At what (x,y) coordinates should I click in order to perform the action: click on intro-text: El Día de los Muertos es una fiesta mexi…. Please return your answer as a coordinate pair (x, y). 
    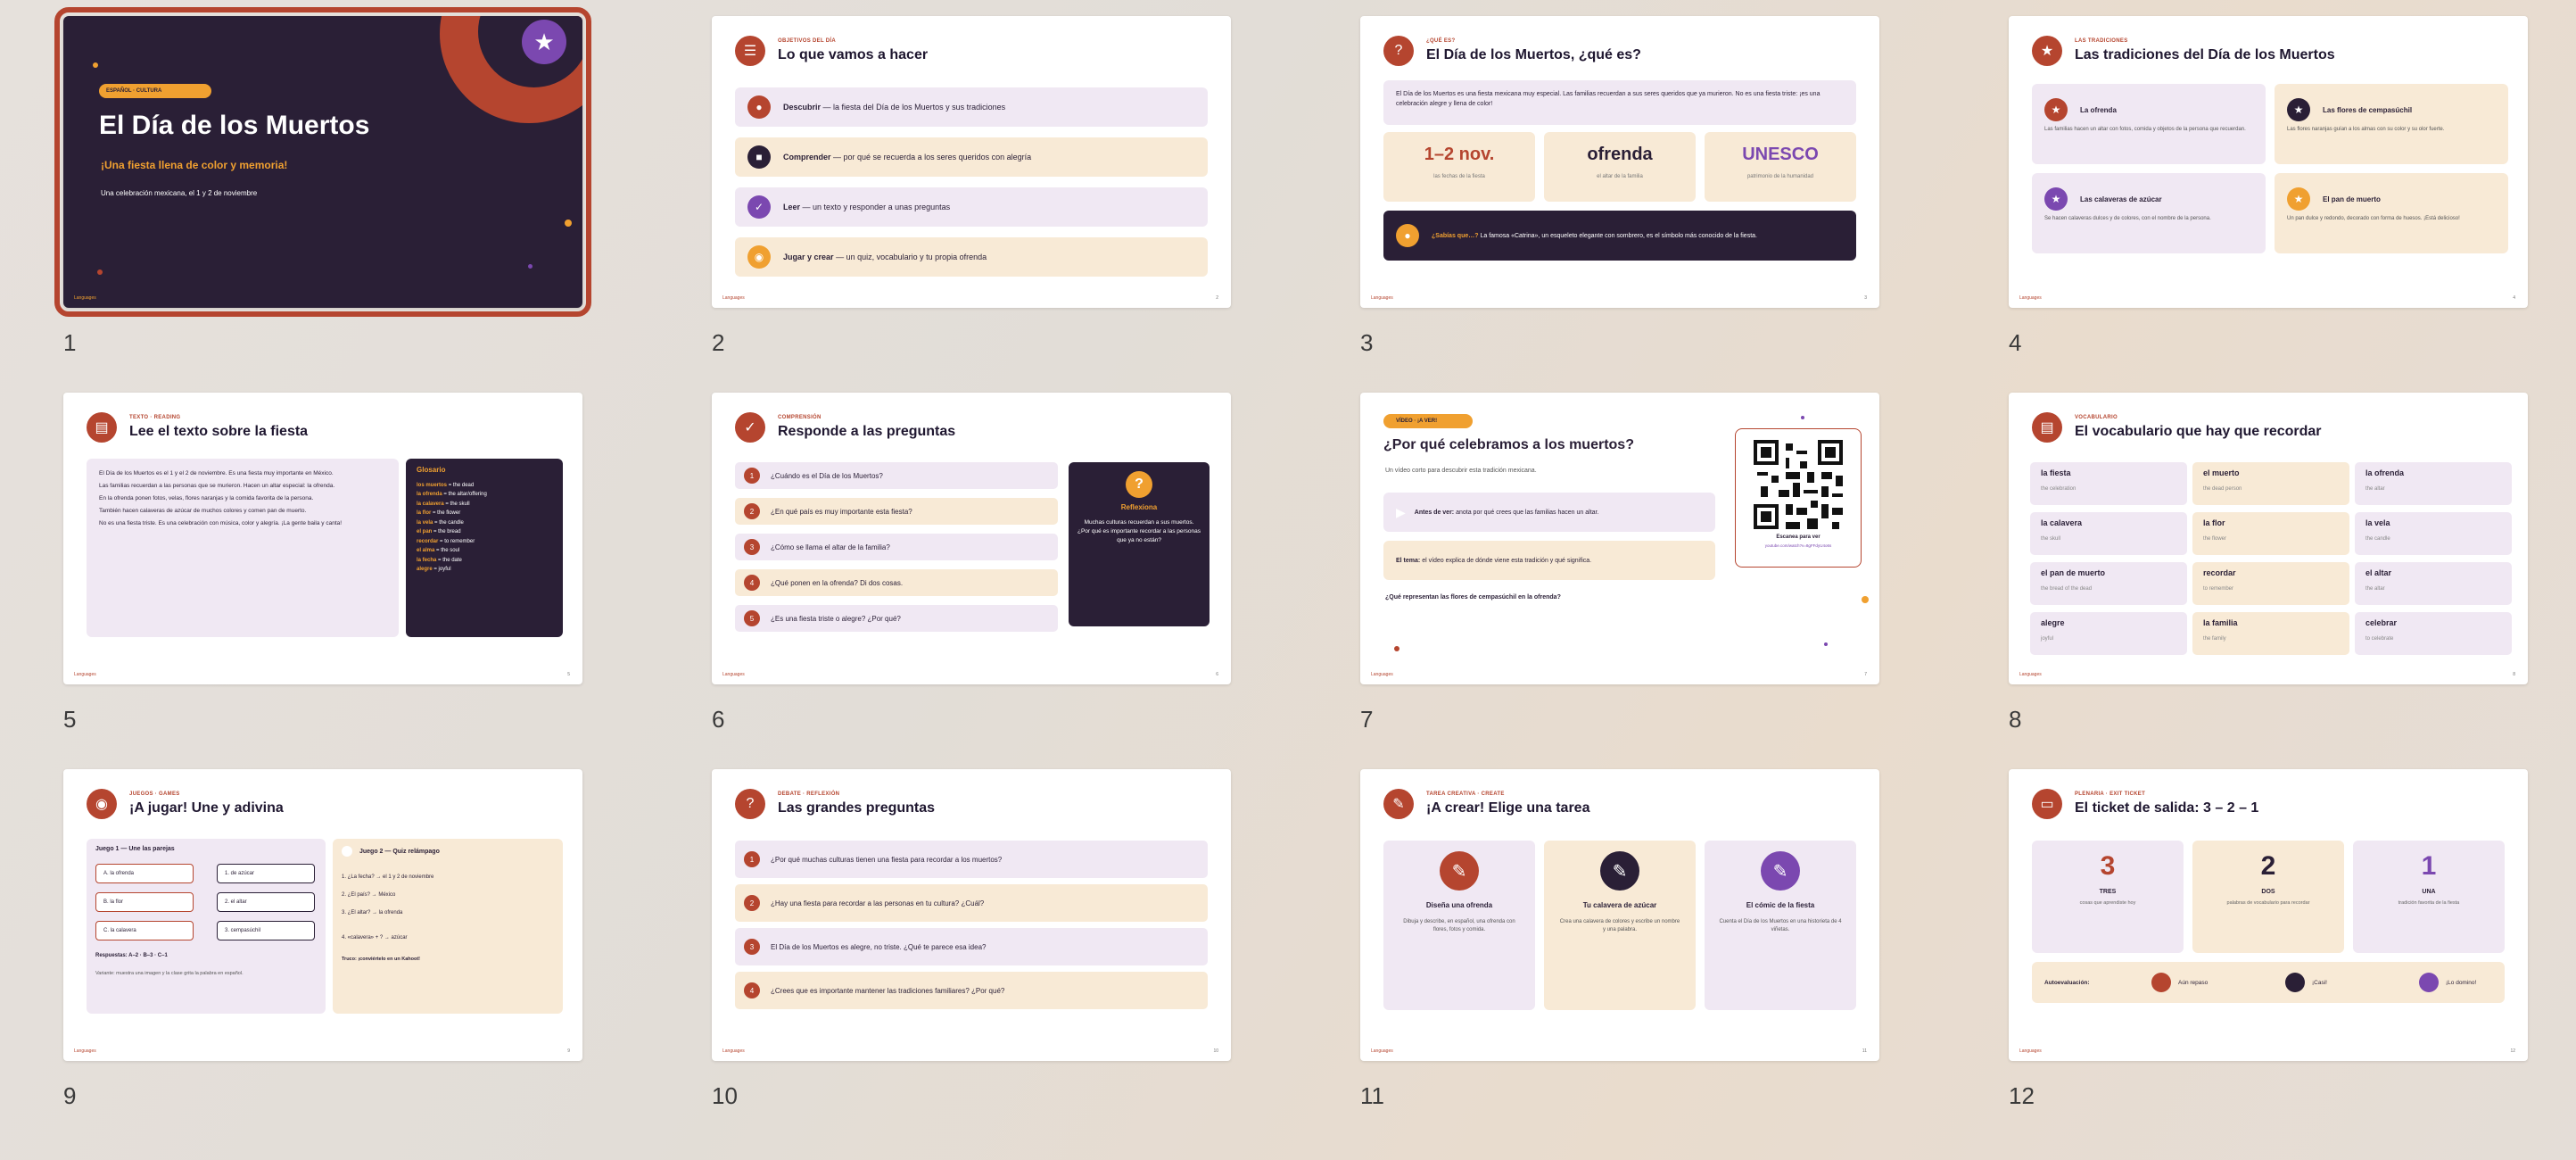
    Looking at the image, I should click on (1620, 102).